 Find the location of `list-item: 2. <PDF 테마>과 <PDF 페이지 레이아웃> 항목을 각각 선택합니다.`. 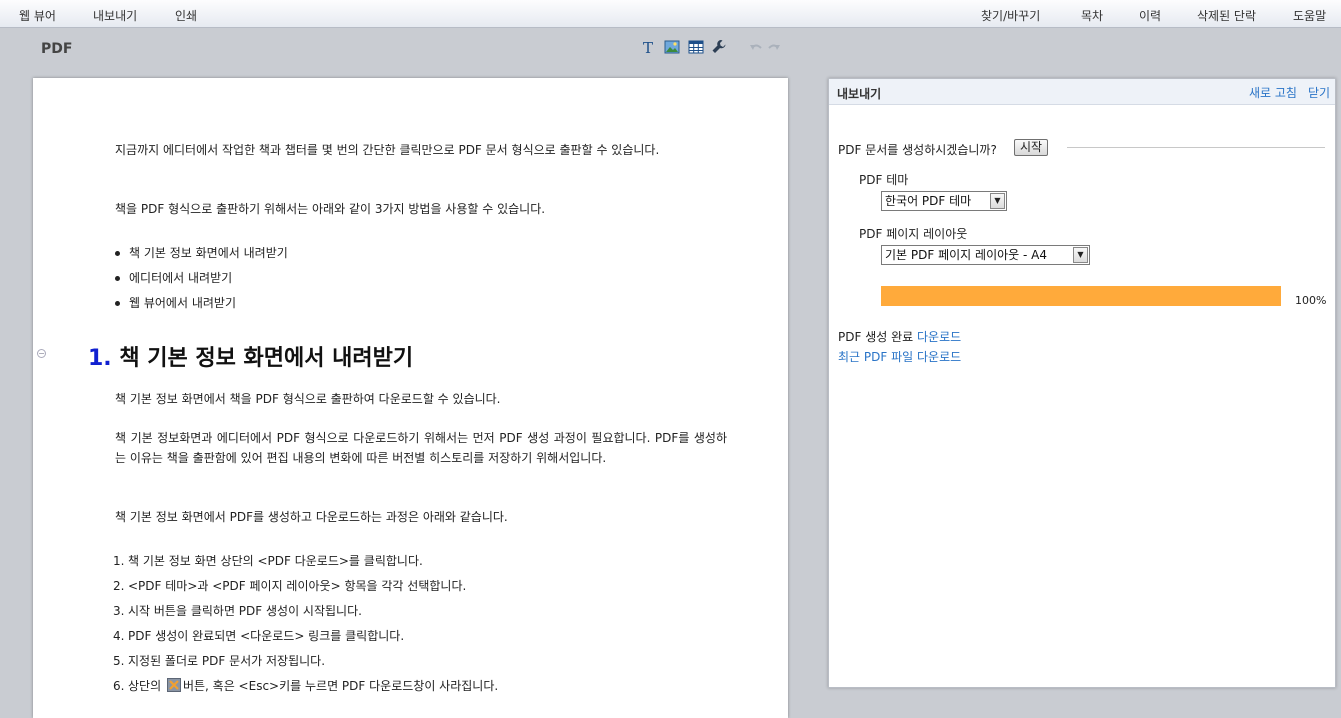

list-item: 2. <PDF 테마>과 <PDF 페이지 레이아웃> 항목을 각각 선택합니다. is located at coordinates (423, 588).